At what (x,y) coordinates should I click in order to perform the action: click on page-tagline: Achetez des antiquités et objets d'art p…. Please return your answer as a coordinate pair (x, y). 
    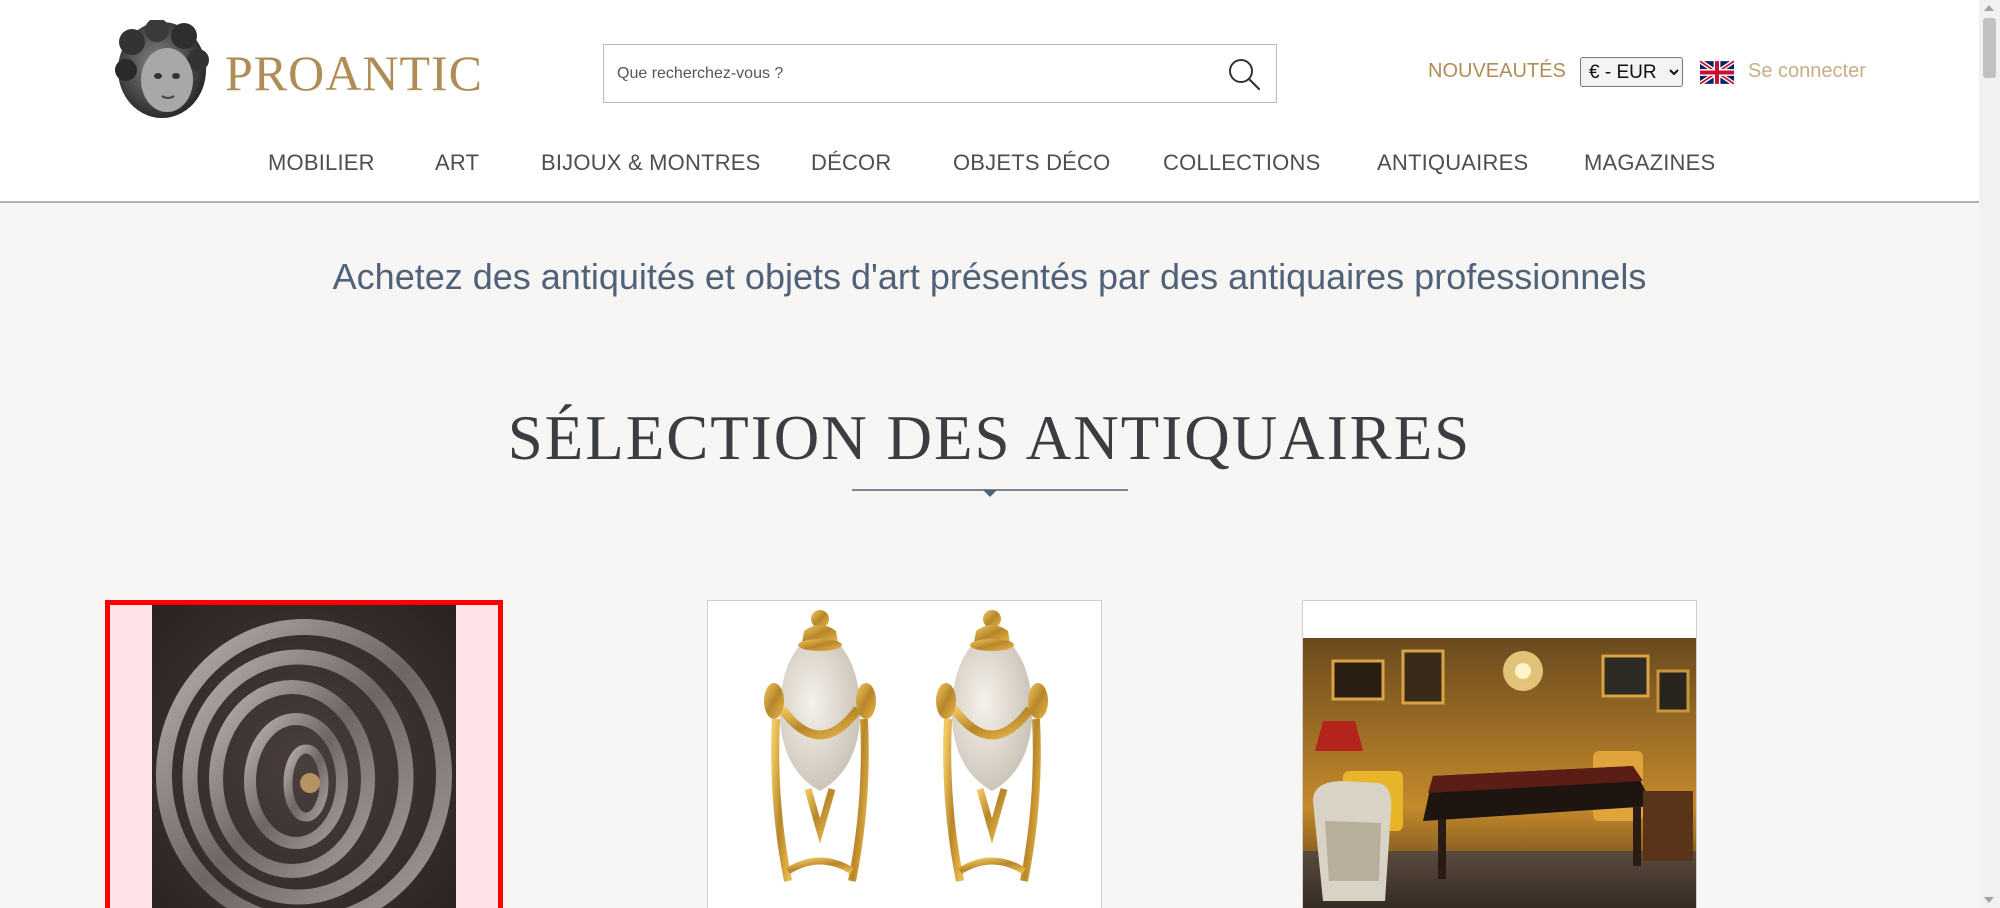
    Looking at the image, I should click on (989, 276).